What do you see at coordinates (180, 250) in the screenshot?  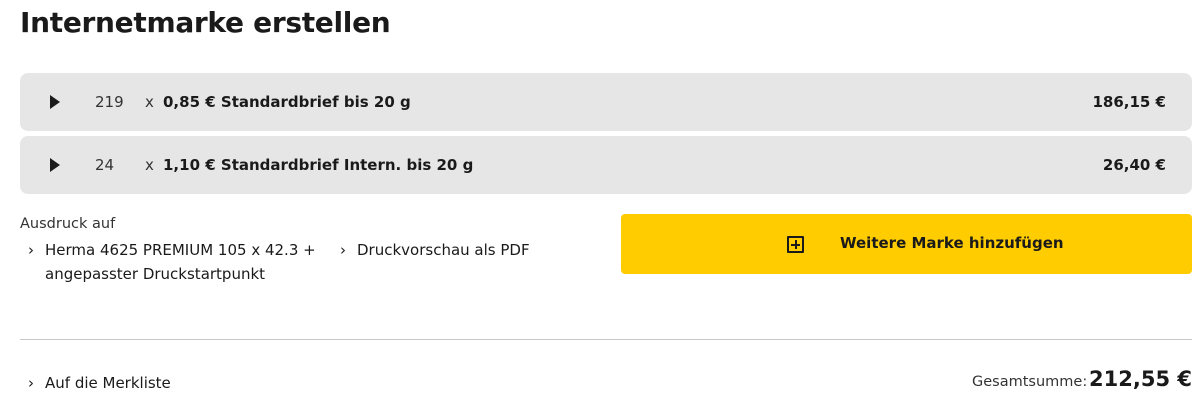 I see `print-format-line1: Herma 4625 PREMIUM 105 x 42.3 +` at bounding box center [180, 250].